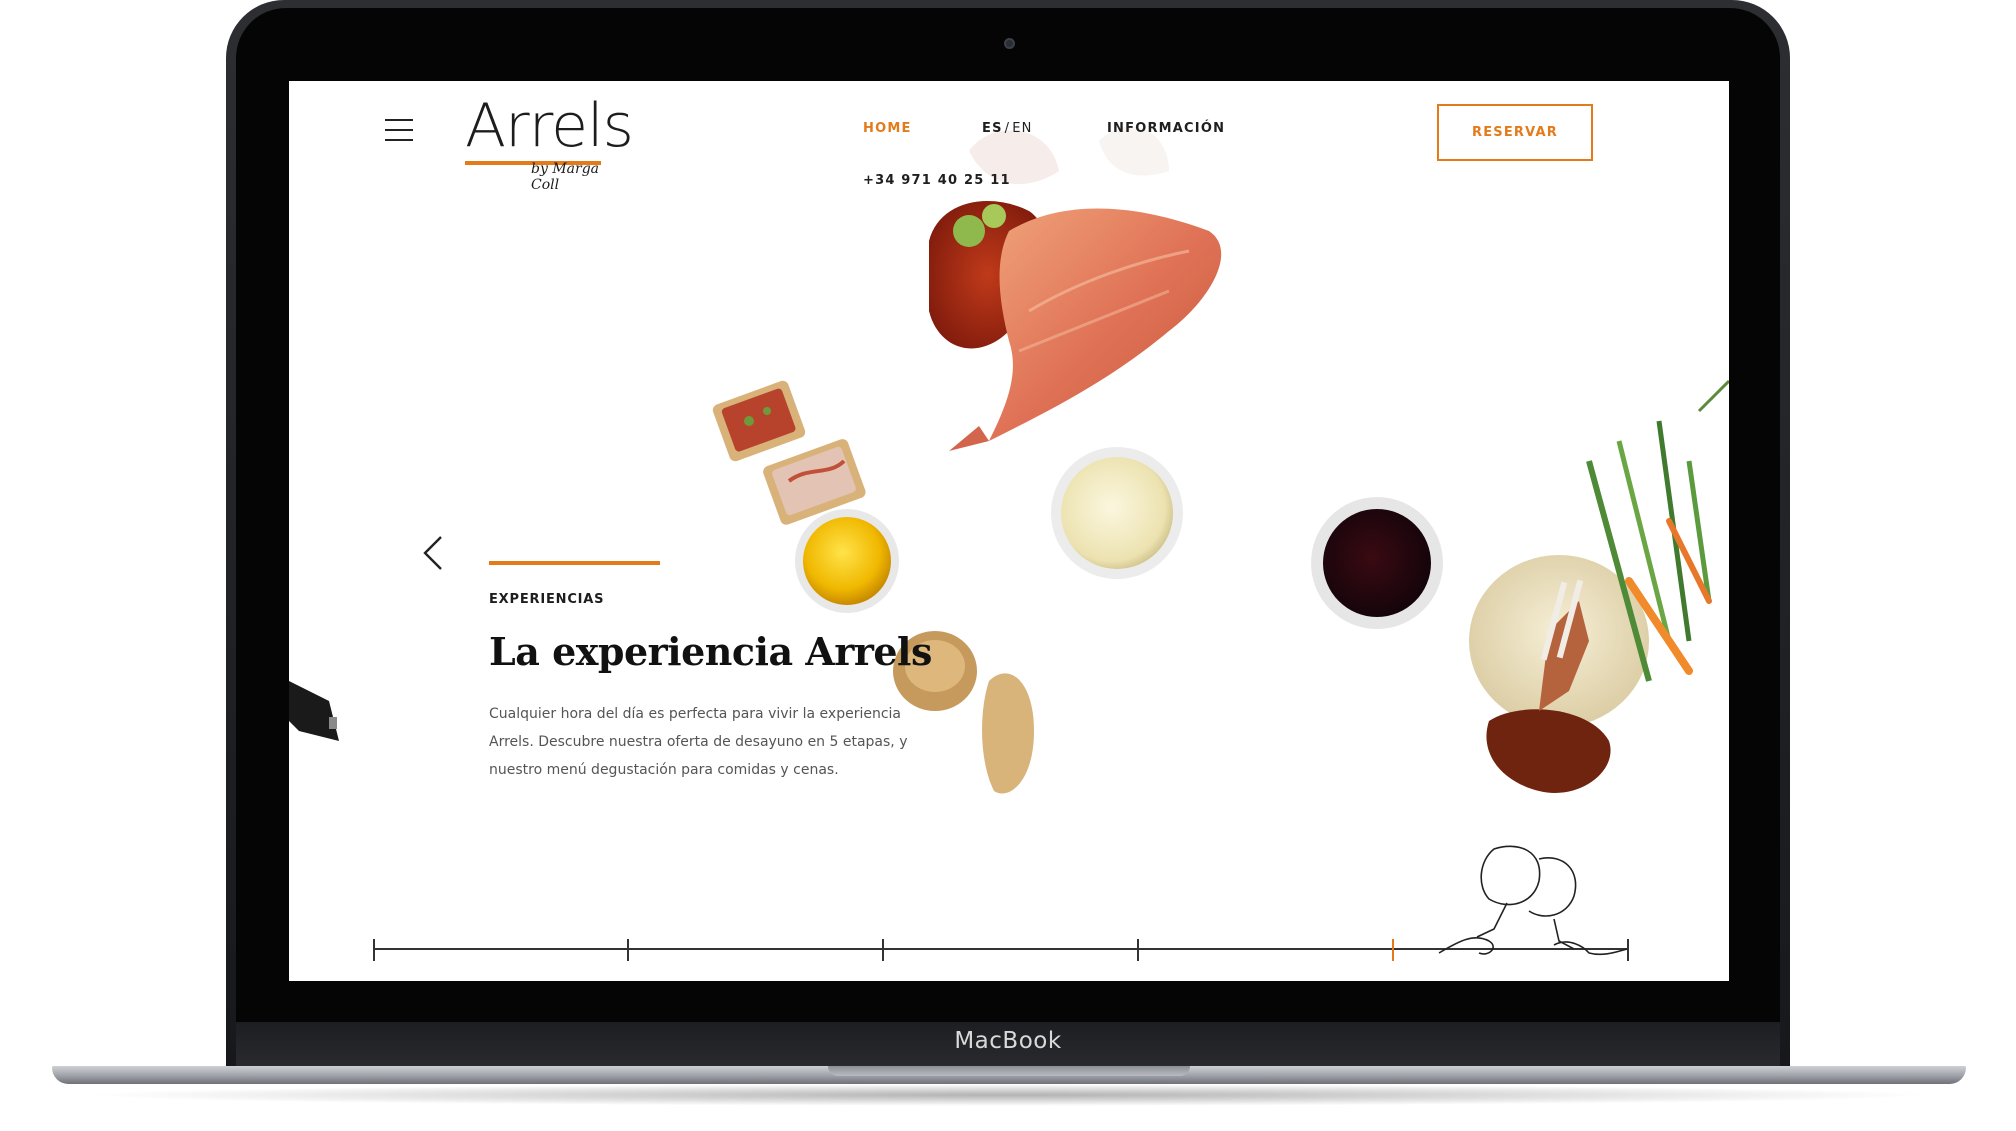 The width and height of the screenshot is (2016, 1131). Describe the element at coordinates (1008, 1095) in the screenshot. I see `laptop-shadow` at that location.